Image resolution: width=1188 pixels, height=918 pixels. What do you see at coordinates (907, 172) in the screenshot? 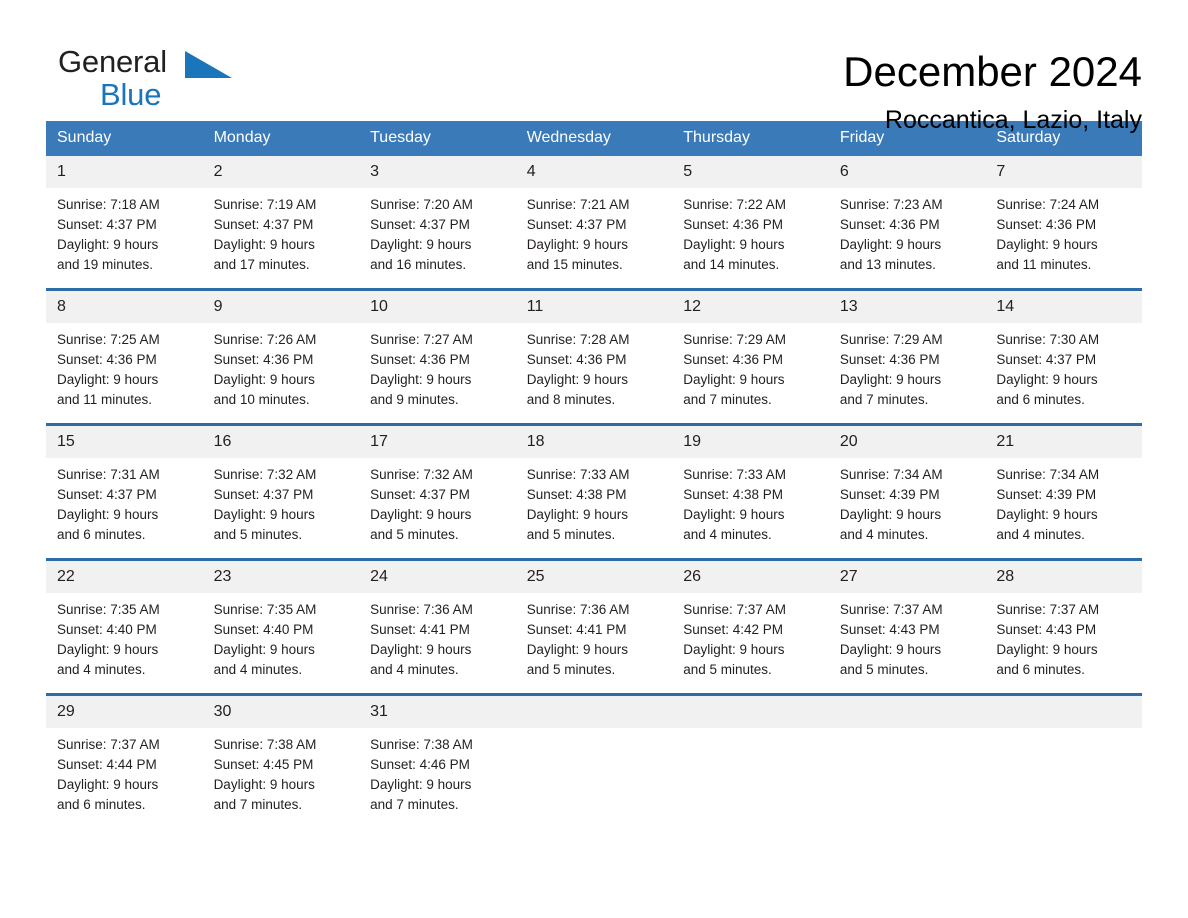
I see `day-number: 6` at bounding box center [907, 172].